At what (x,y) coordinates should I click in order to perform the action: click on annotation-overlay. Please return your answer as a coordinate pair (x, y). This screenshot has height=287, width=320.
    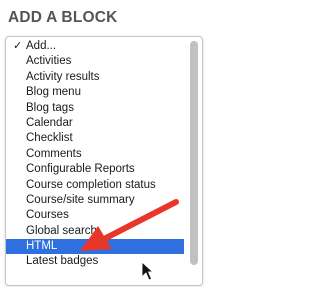
    Looking at the image, I should click on (129, 240).